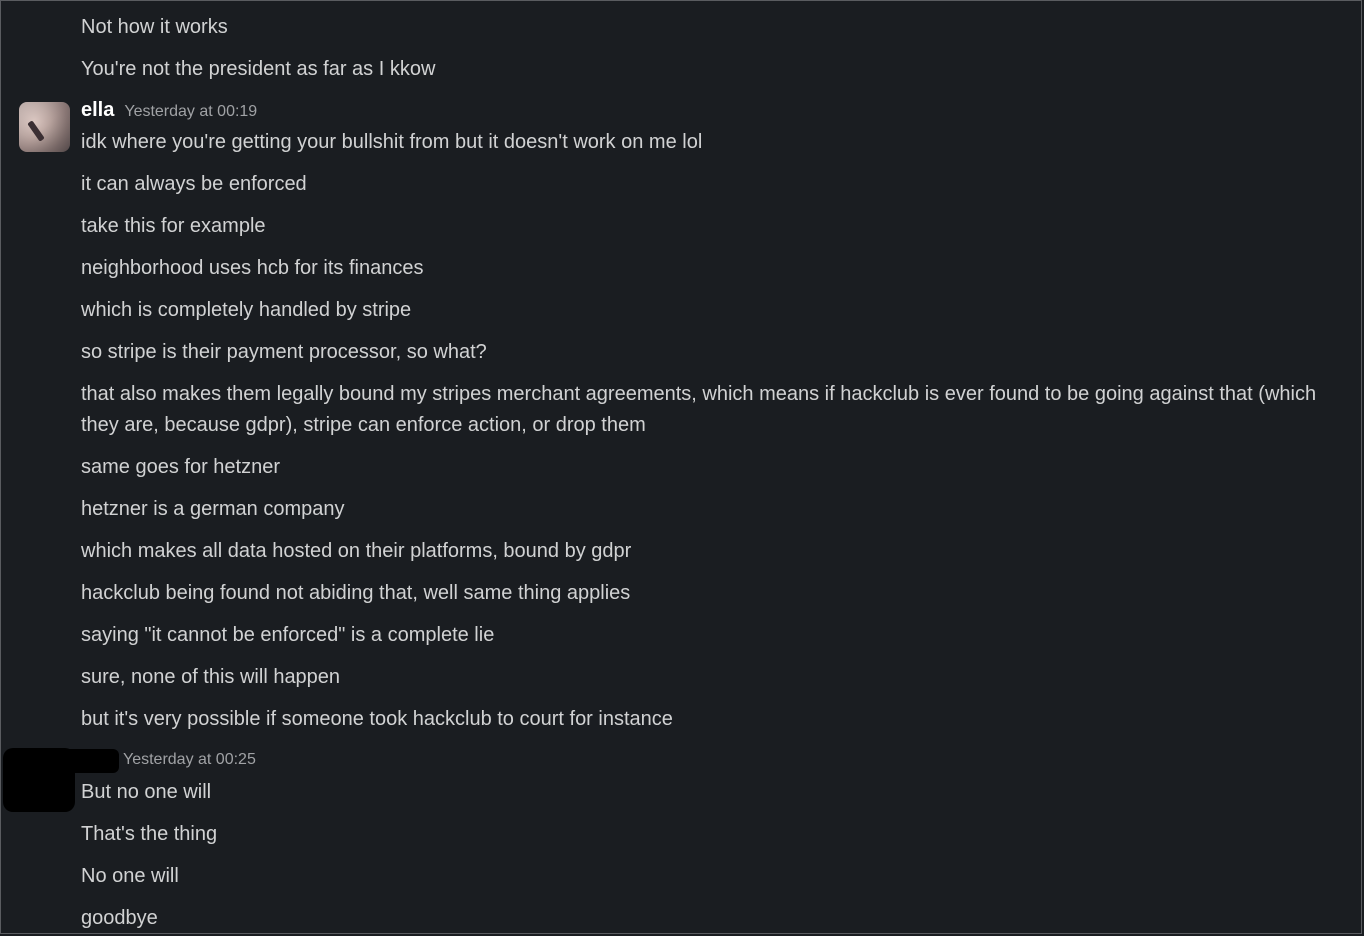  What do you see at coordinates (211, 677) in the screenshot?
I see `message-text: sure, none of this will happen` at bounding box center [211, 677].